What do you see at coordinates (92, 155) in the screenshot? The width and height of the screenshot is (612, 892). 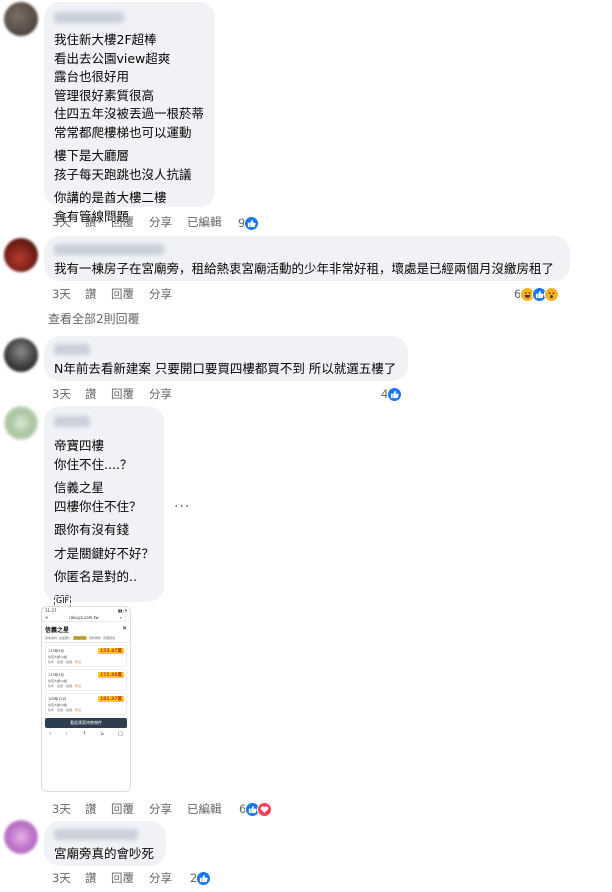 I see `comment-text: 樓下是大廳層` at bounding box center [92, 155].